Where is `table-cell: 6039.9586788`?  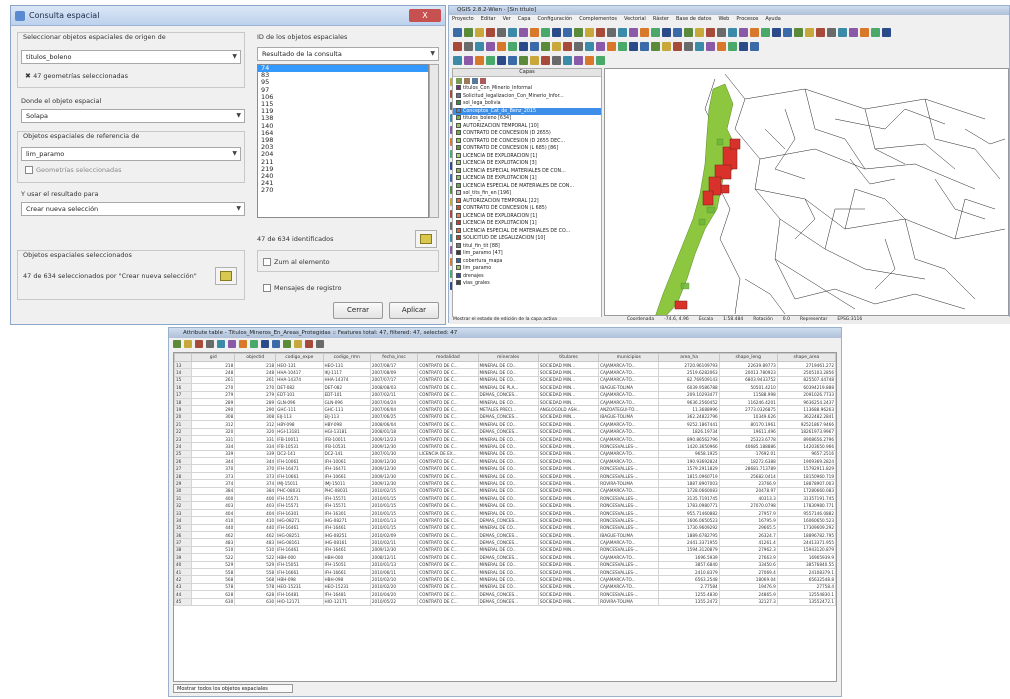 table-cell: 6039.9586788 is located at coordinates (689, 387).